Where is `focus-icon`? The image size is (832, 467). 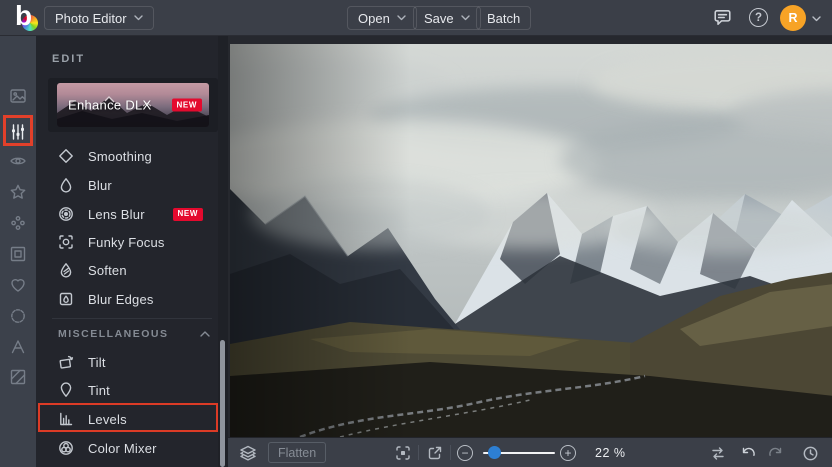 focus-icon is located at coordinates (66, 242).